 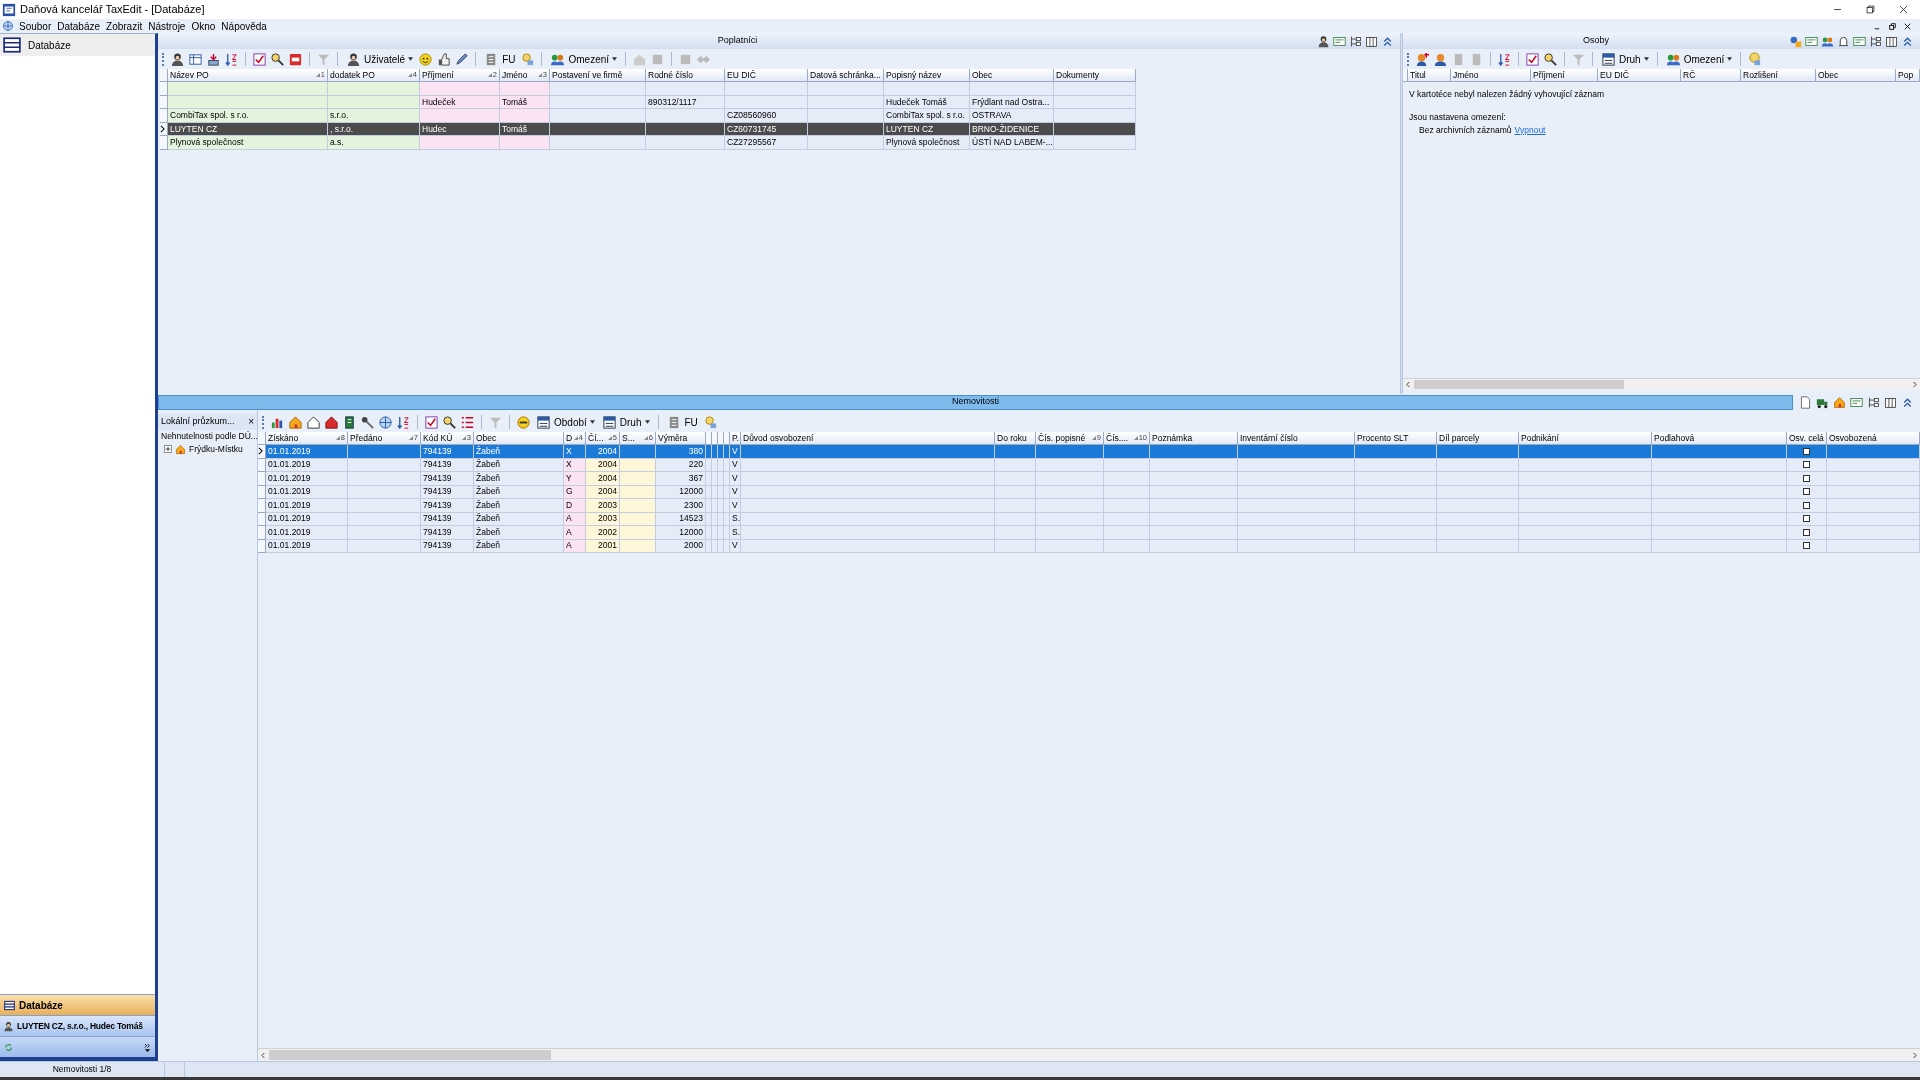 What do you see at coordinates (35, 26) in the screenshot?
I see `menu-item: Soubor` at bounding box center [35, 26].